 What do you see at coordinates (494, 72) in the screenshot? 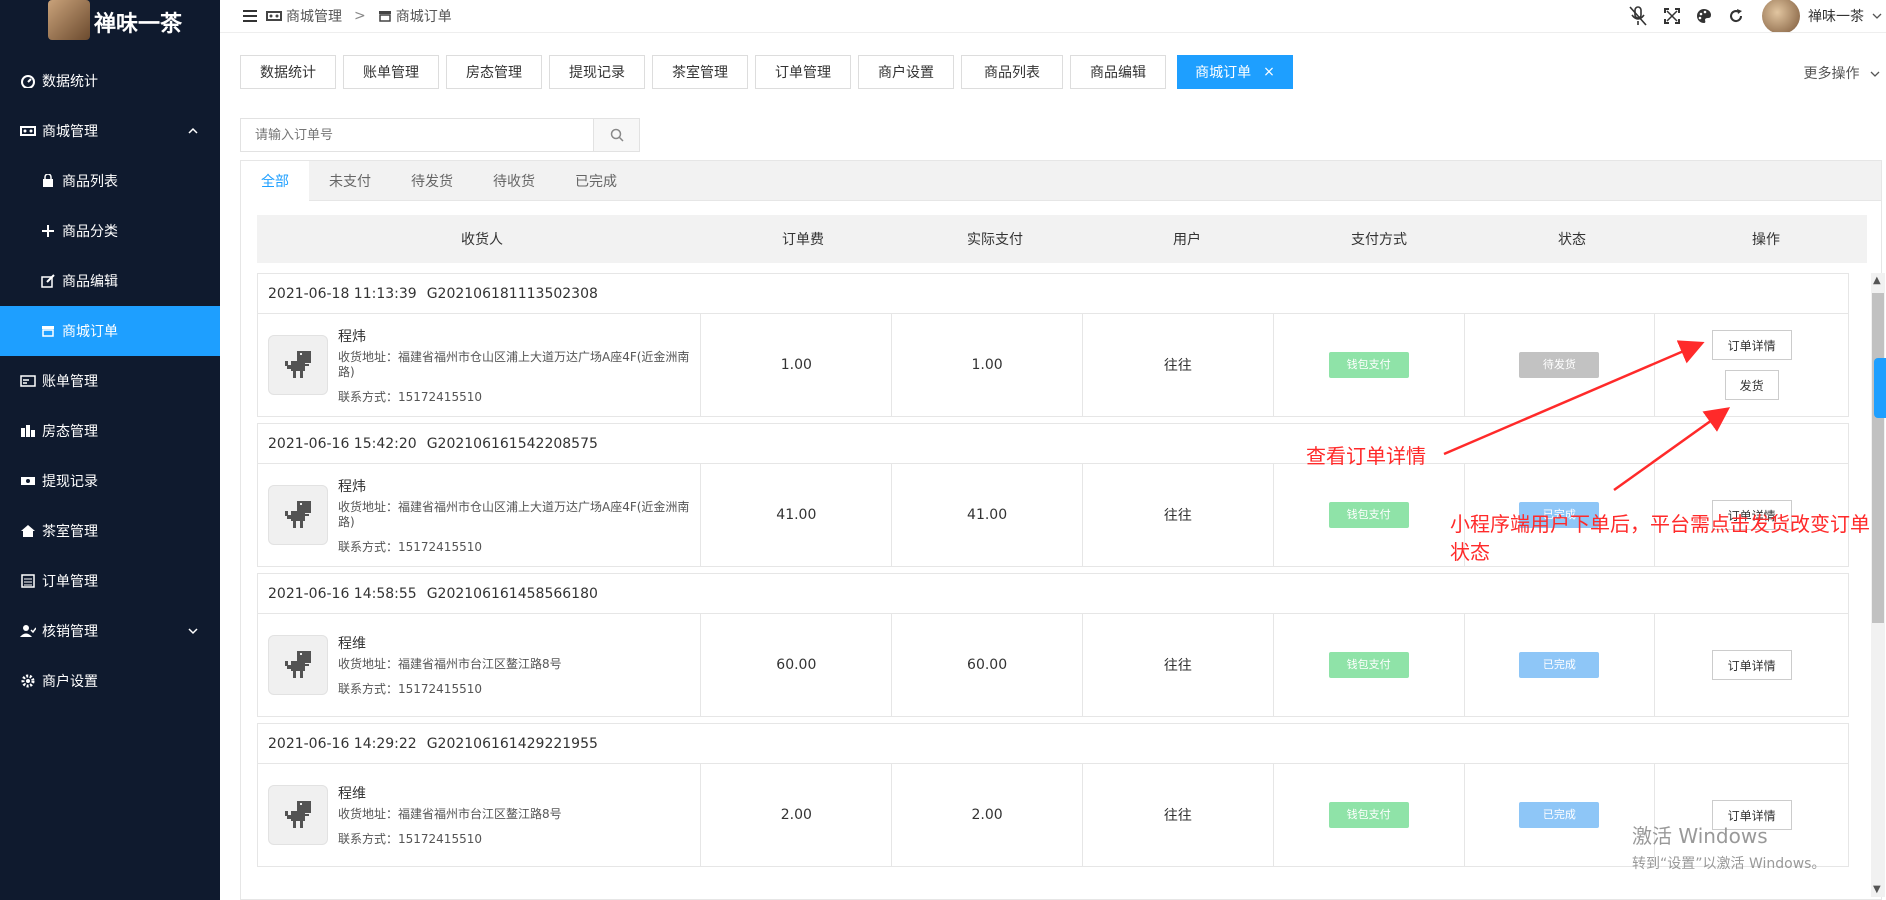
I see `tab-room-status: 房态管理` at bounding box center [494, 72].